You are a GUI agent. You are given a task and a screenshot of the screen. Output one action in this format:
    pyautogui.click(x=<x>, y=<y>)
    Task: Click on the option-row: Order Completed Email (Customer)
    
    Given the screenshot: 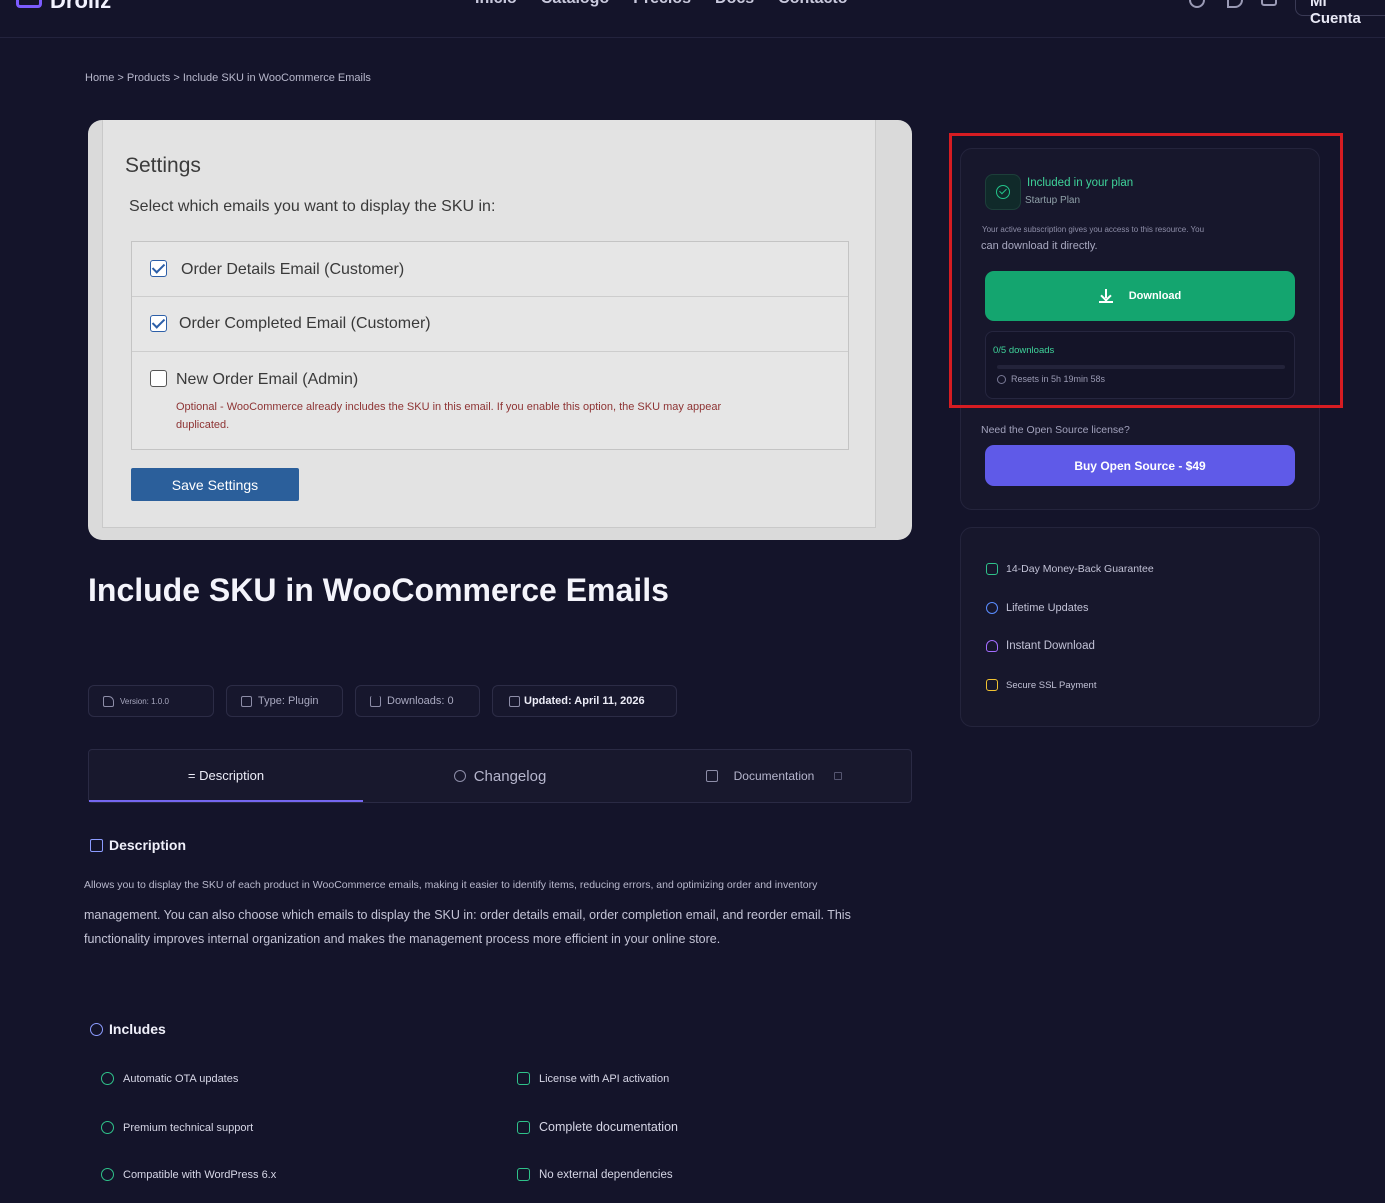 What is the action you would take?
    pyautogui.click(x=490, y=324)
    